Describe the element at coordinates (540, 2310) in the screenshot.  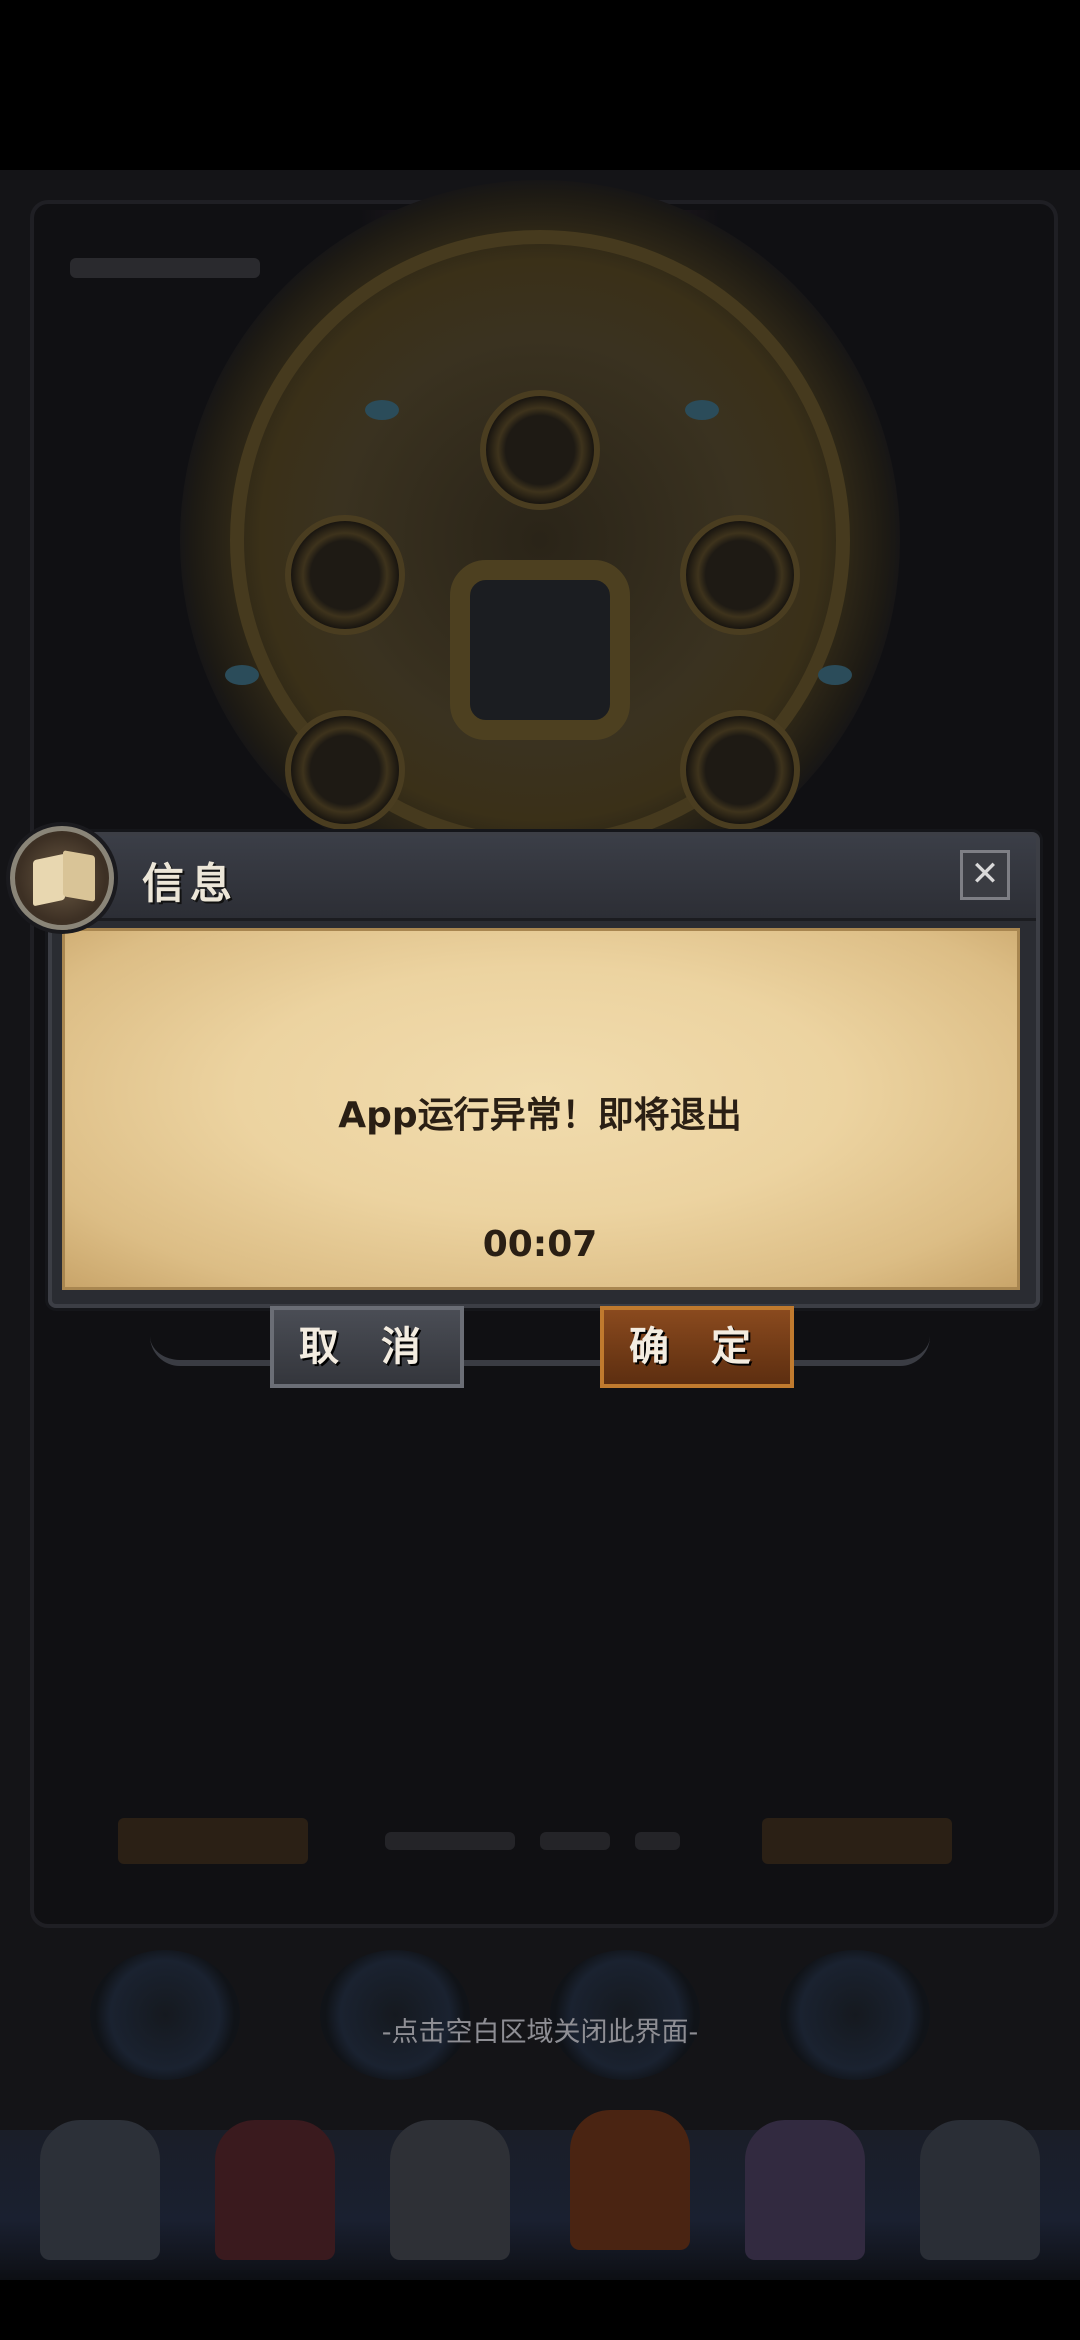
I see `bottom-bar` at that location.